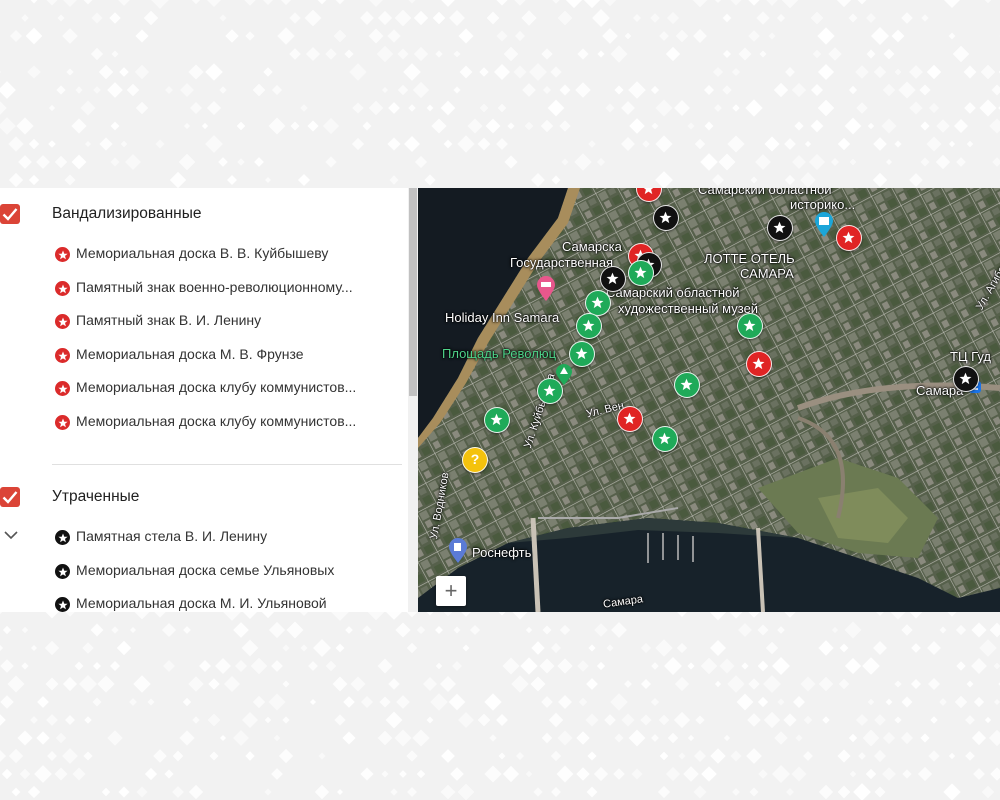 This screenshot has width=1000, height=800. I want to click on museum-pin-icon, so click(824, 225).